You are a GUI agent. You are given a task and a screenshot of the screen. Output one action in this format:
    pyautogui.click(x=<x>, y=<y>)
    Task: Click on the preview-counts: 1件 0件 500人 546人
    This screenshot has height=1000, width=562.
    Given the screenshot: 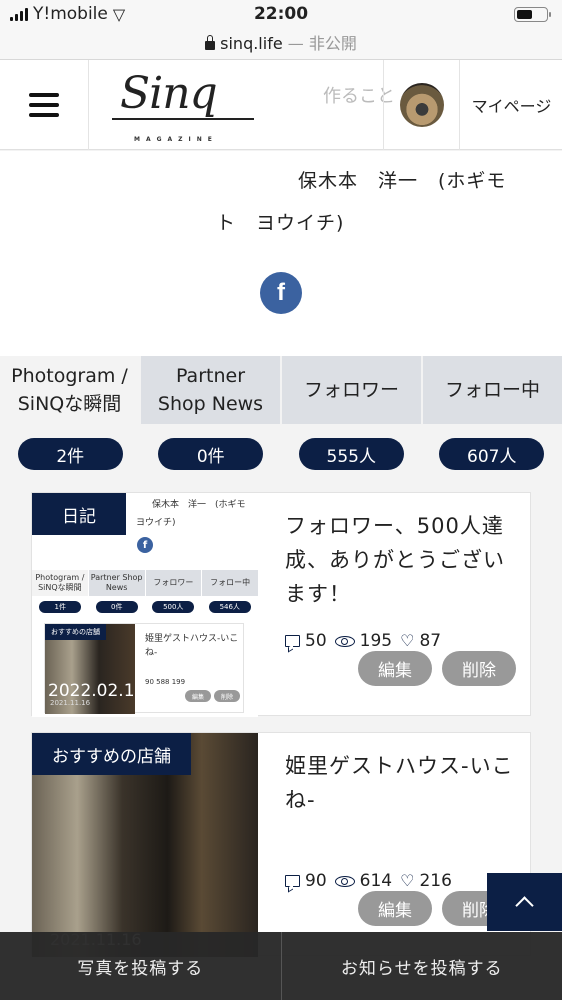 What is the action you would take?
    pyautogui.click(x=145, y=607)
    